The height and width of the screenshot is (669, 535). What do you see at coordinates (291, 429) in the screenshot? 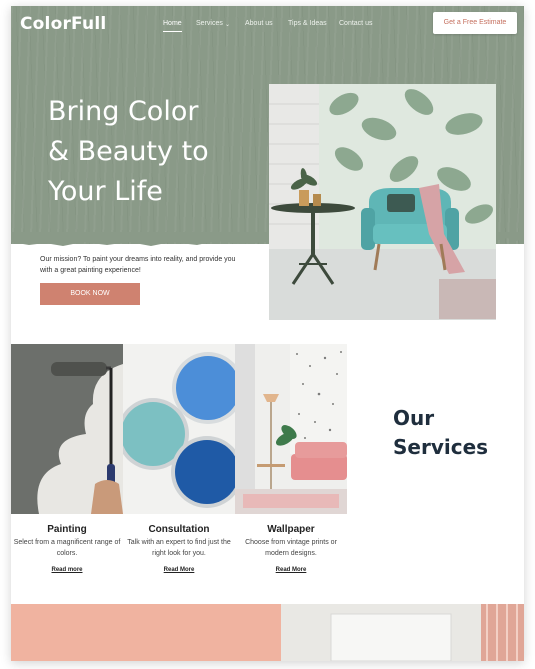
I see `wallpaper-image` at bounding box center [291, 429].